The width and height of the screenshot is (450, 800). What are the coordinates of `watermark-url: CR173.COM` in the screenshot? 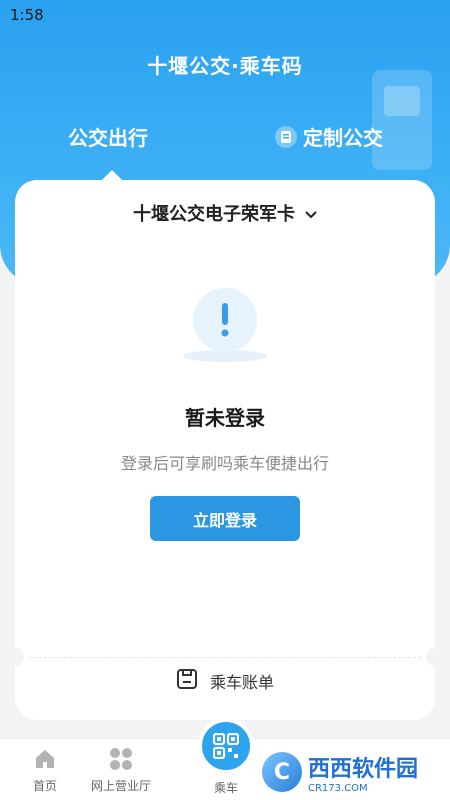 It's located at (338, 788).